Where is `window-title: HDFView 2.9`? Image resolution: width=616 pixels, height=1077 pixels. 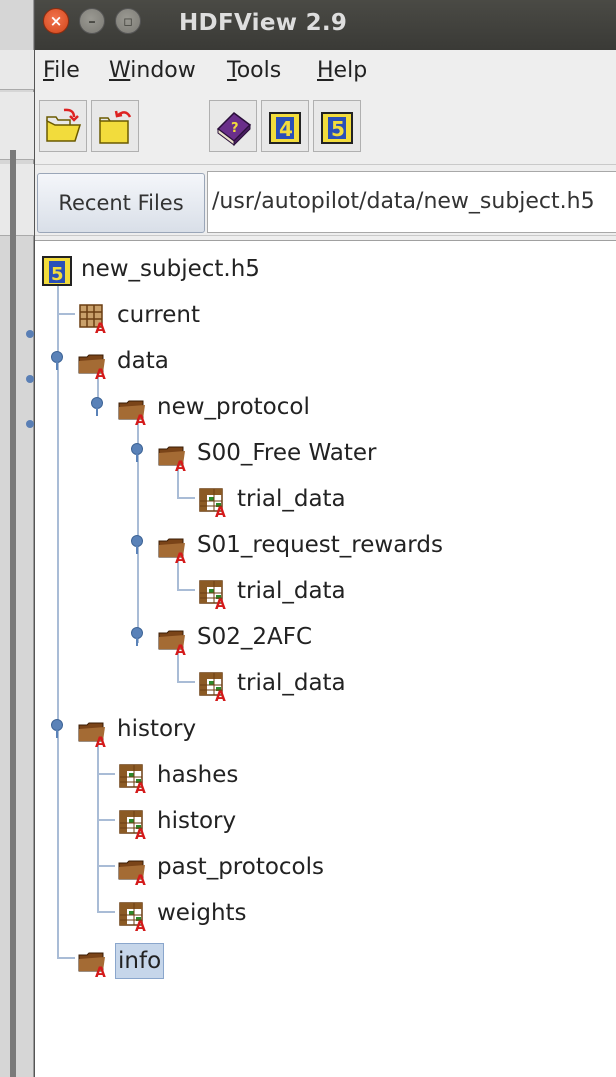 window-title: HDFView 2.9 is located at coordinates (263, 23).